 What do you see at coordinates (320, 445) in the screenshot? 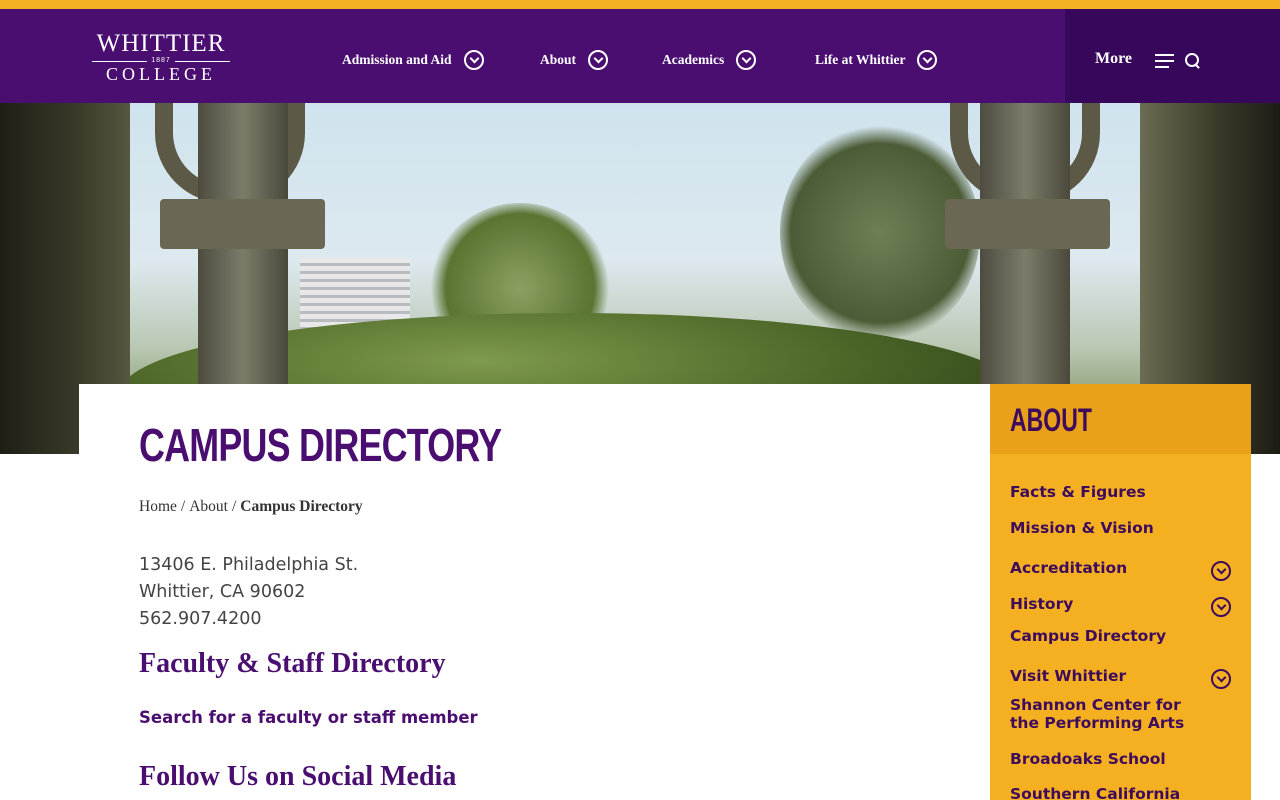
I see `page-title: CAMPUS DIRECTORY` at bounding box center [320, 445].